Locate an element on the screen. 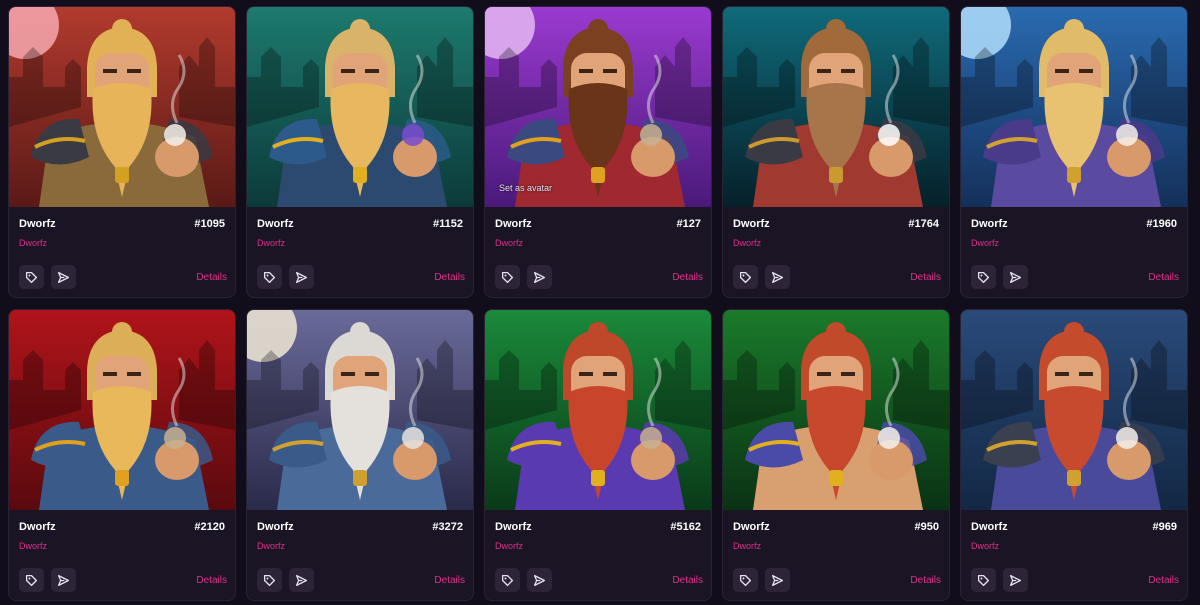  nft-card: Set as avatar Dworfz #127 Dworfz Details is located at coordinates (598, 152).